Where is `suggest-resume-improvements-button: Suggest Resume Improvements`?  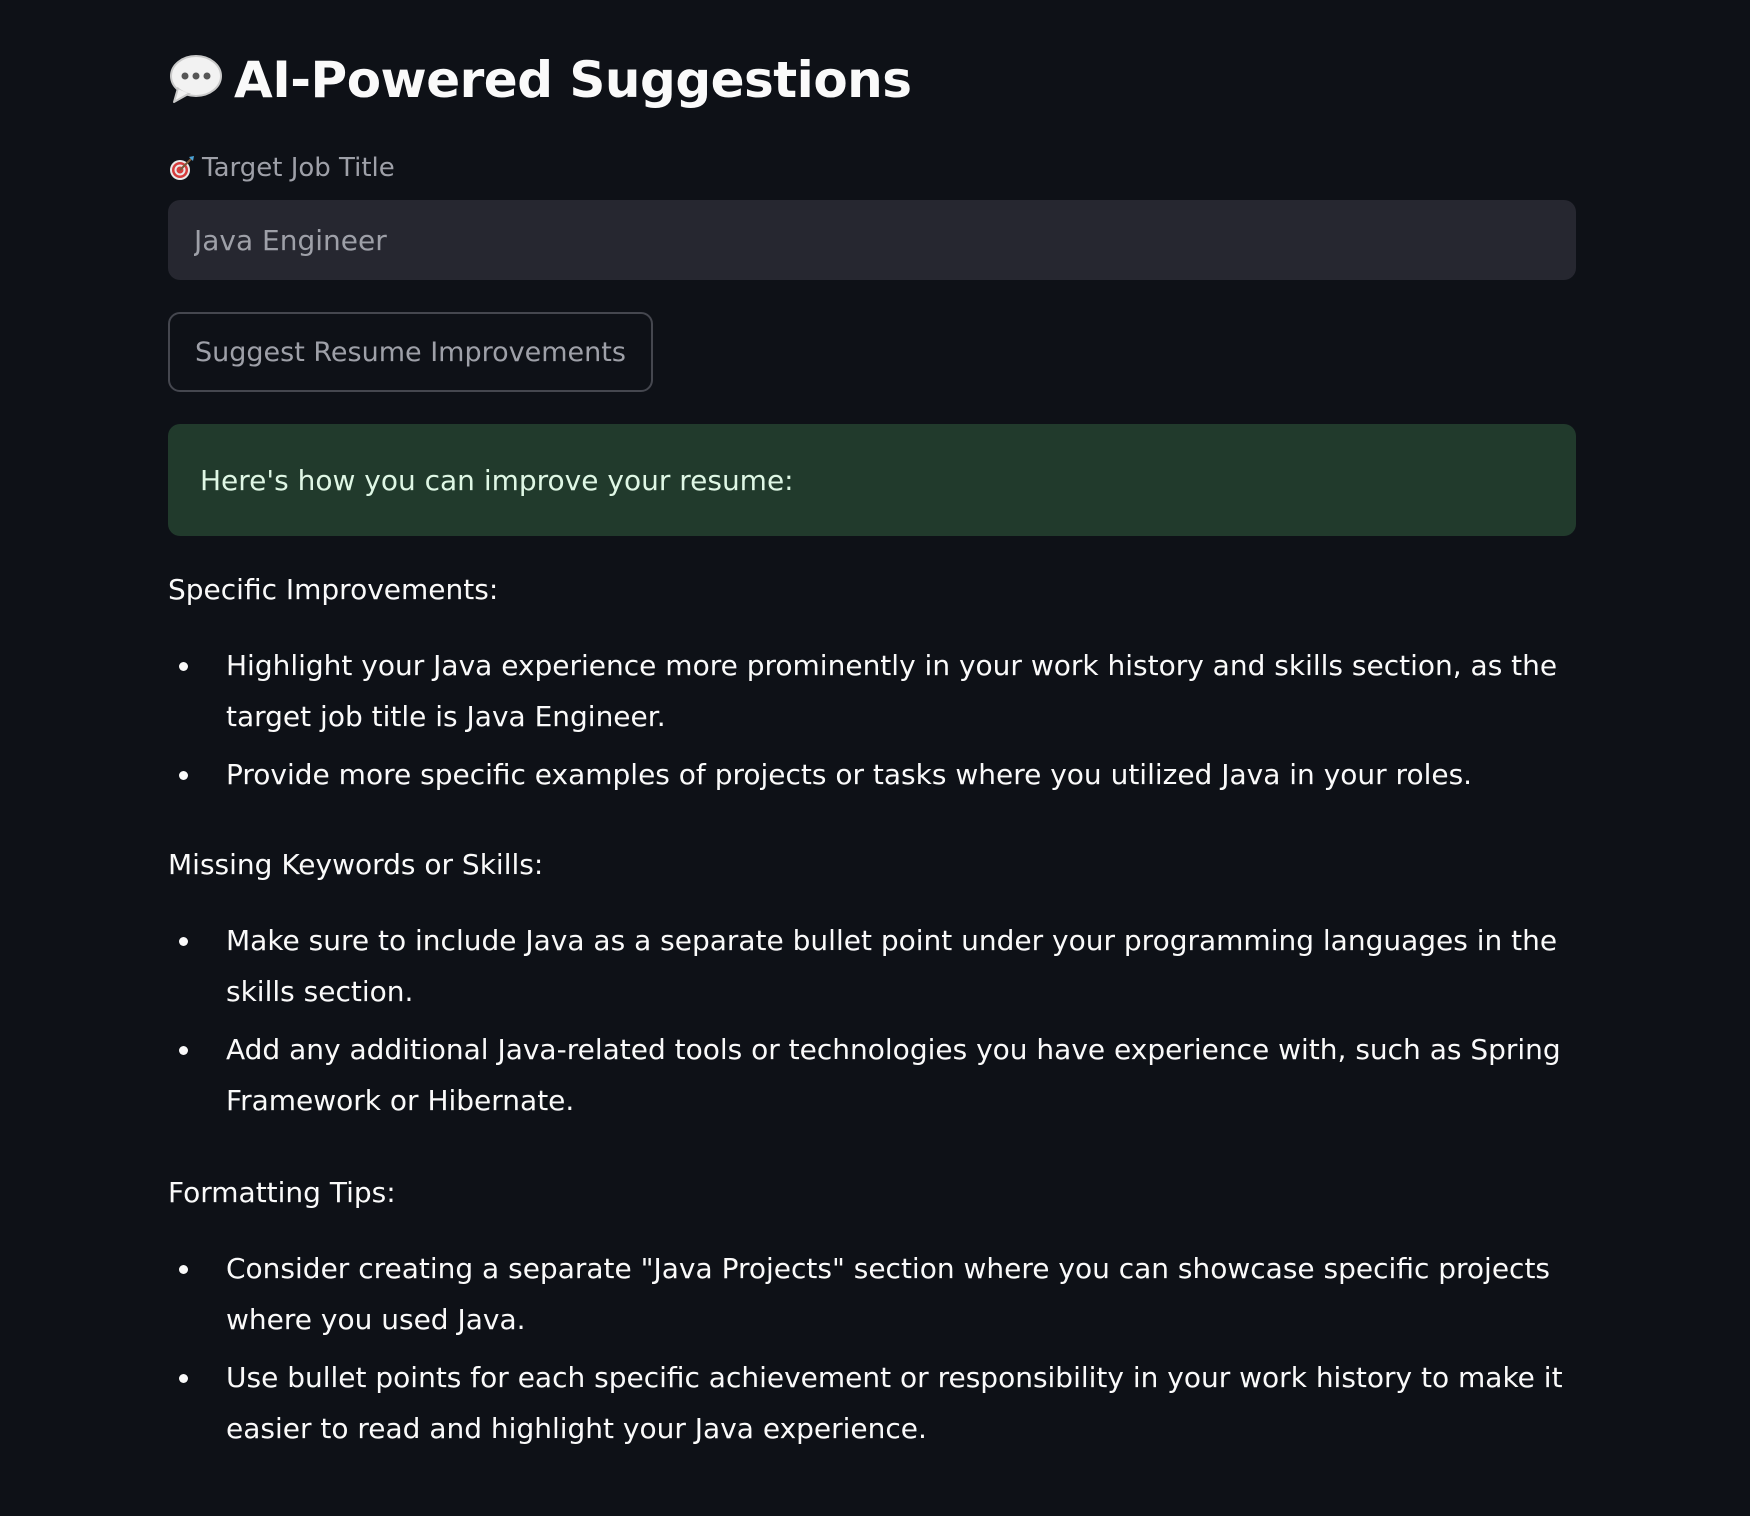 suggest-resume-improvements-button: Suggest Resume Improvements is located at coordinates (410, 352).